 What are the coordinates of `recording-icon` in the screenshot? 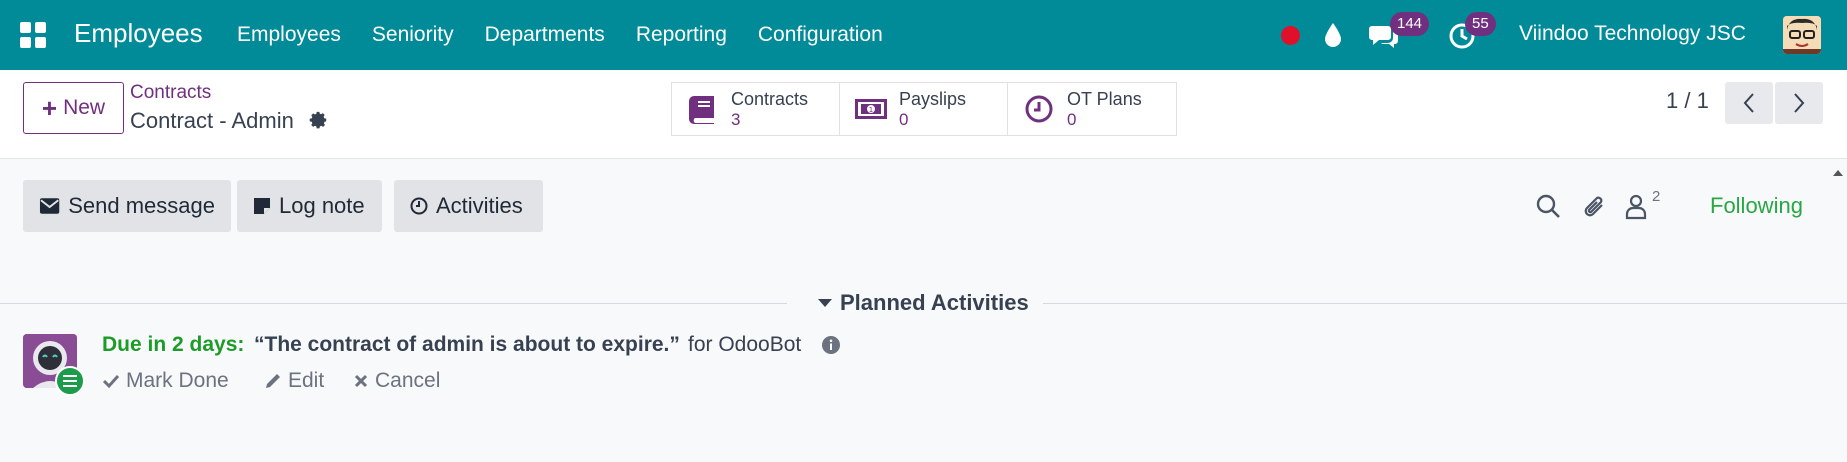 It's located at (1290, 35).